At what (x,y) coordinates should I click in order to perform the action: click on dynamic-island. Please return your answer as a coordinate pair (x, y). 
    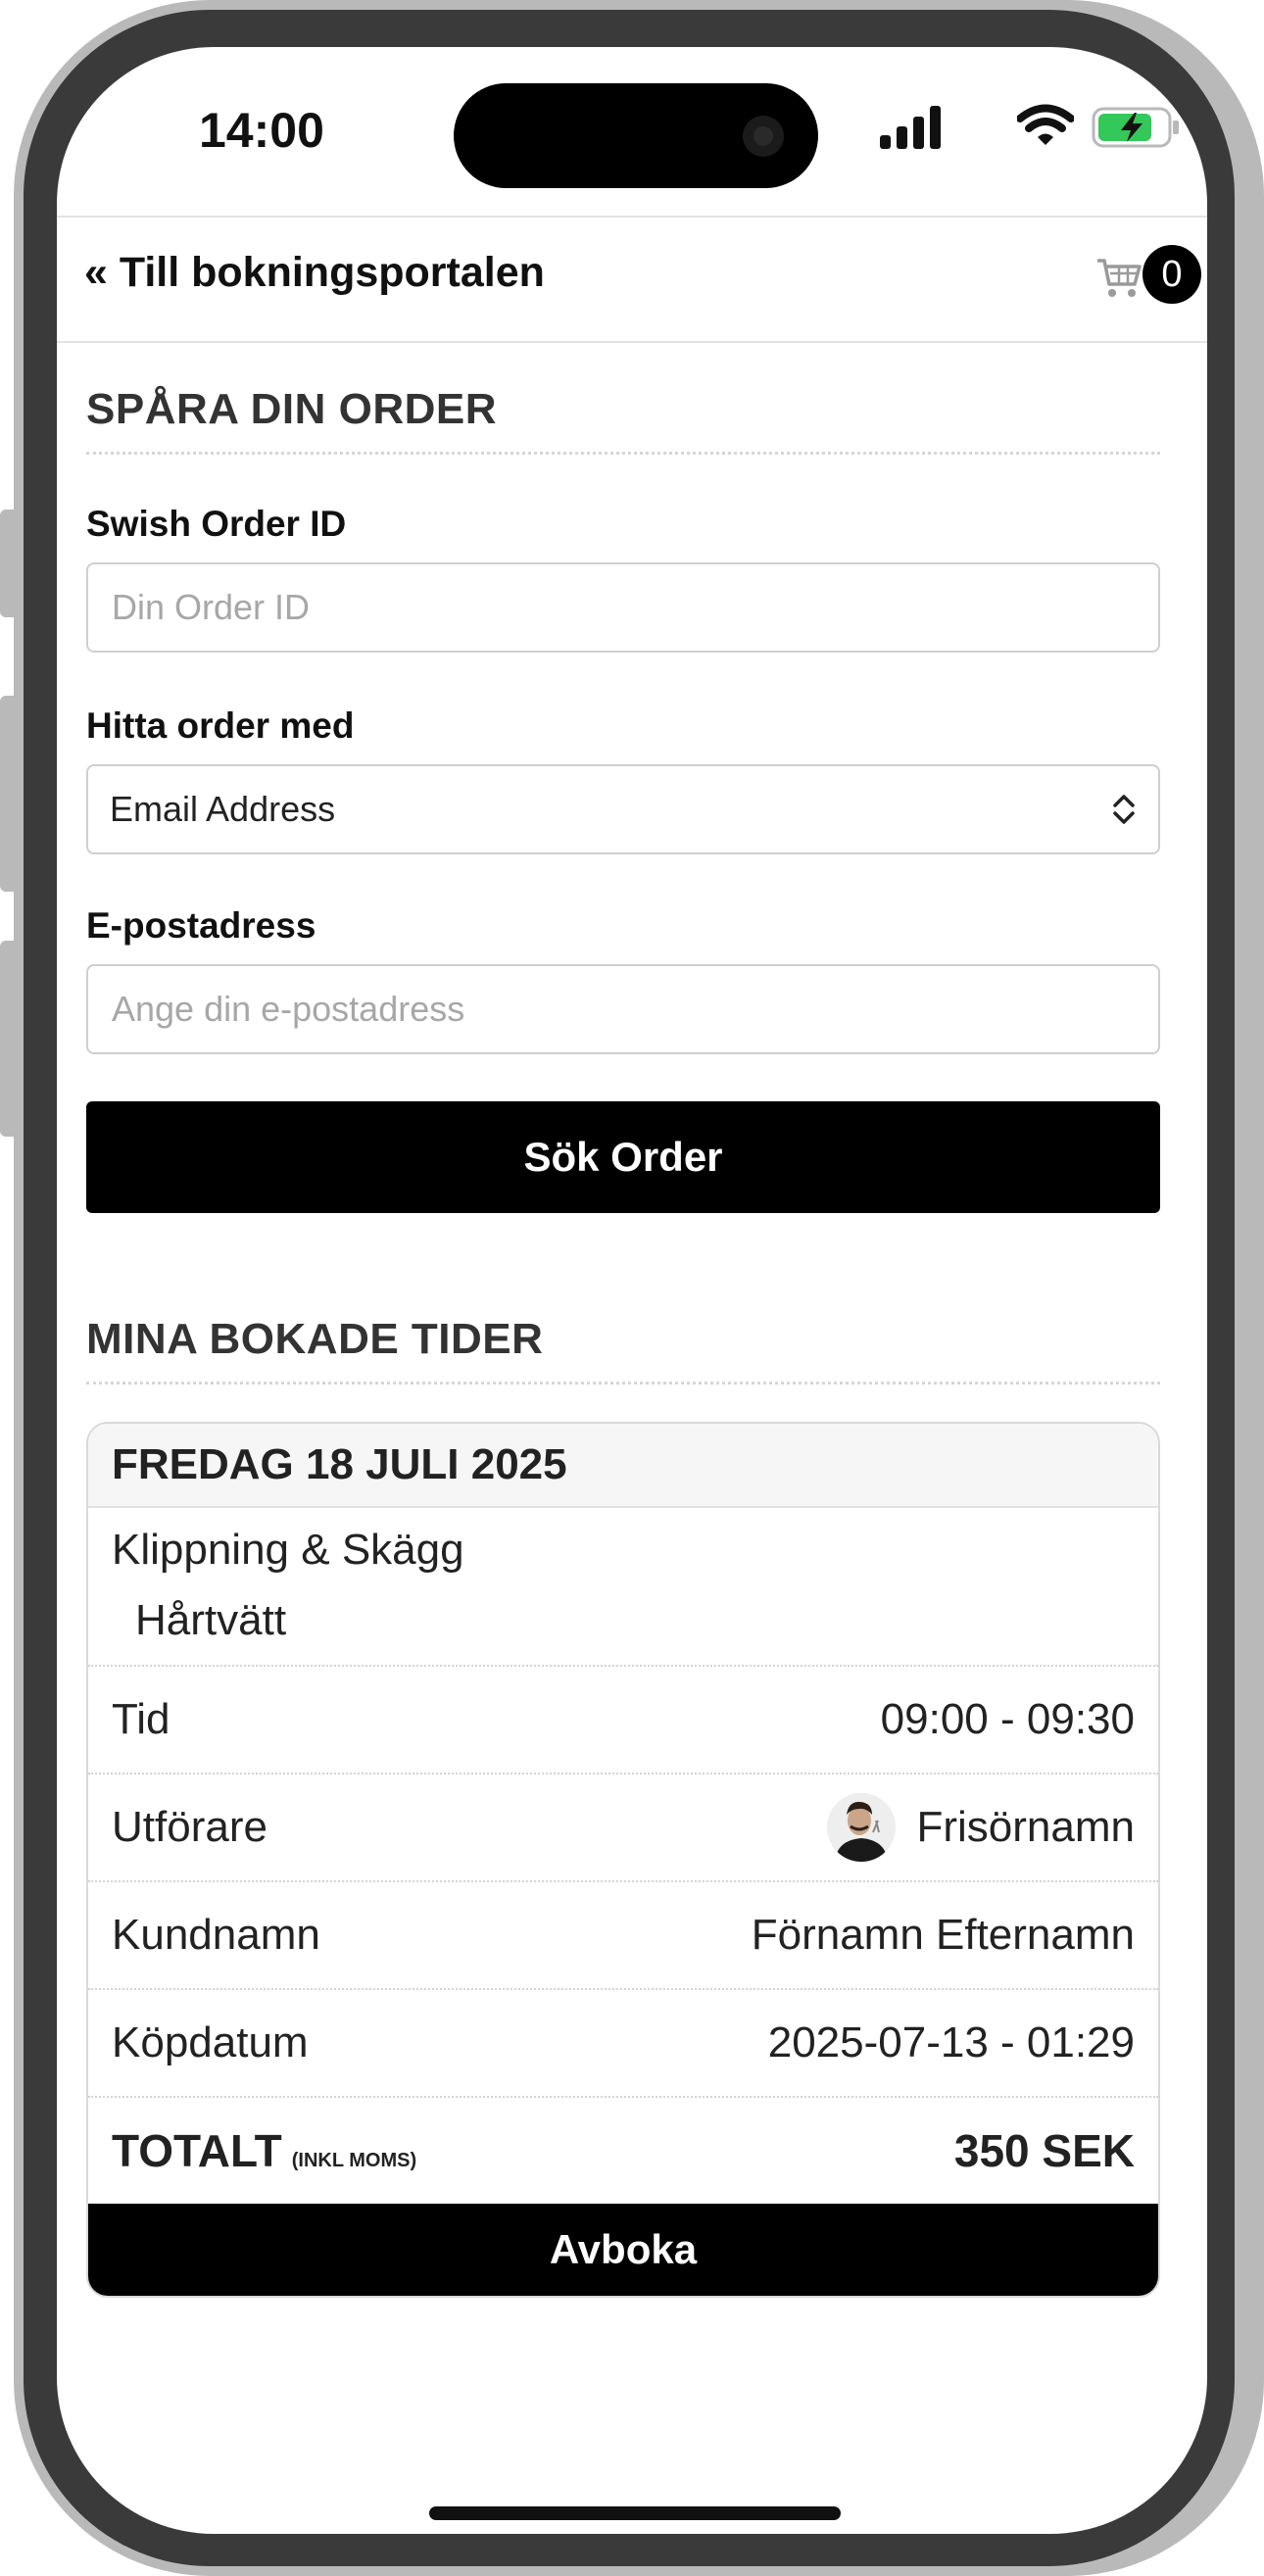
    Looking at the image, I should click on (636, 135).